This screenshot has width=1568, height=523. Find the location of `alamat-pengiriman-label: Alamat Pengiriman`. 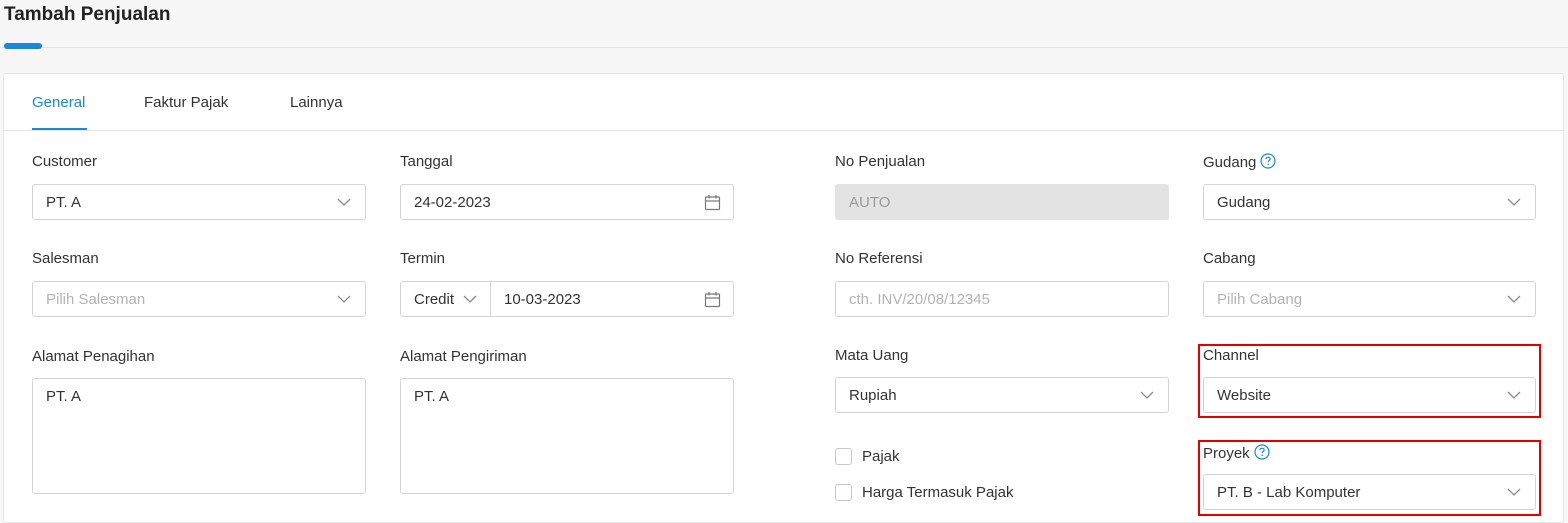

alamat-pengiriman-label: Alamat Pengiriman is located at coordinates (463, 356).